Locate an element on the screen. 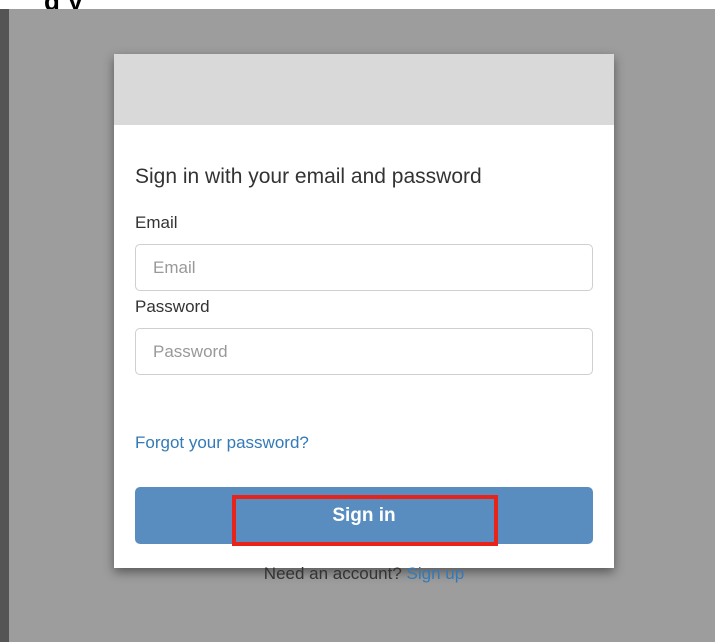 This screenshot has height=642, width=715. password-input is located at coordinates (364, 351).